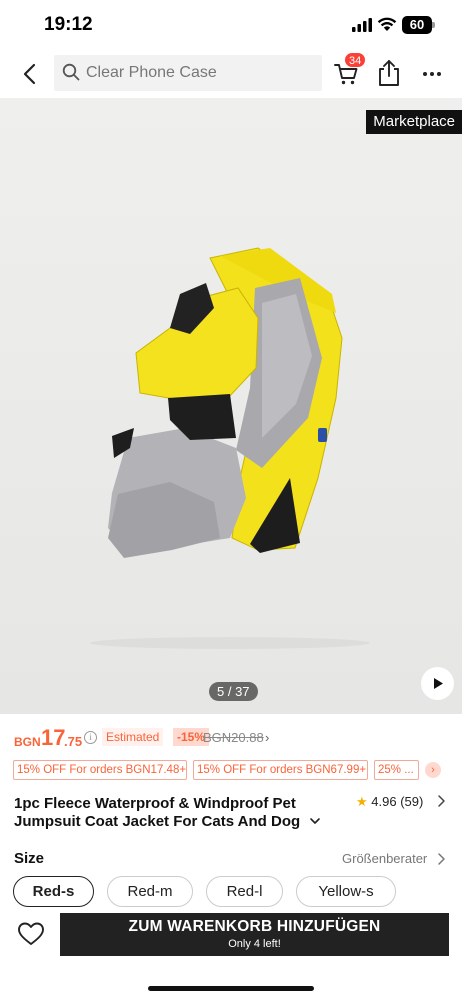 The width and height of the screenshot is (462, 999). I want to click on price-currency: BGN, so click(27, 742).